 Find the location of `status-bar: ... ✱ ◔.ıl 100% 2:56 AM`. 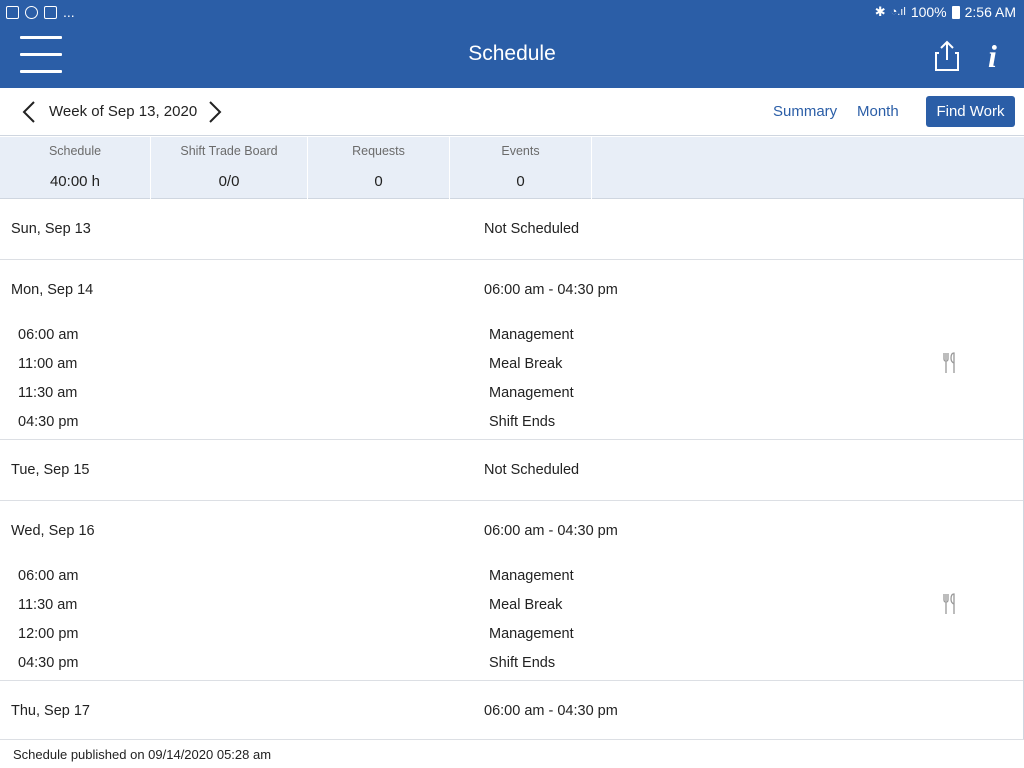

status-bar: ... ✱ ◔.ıl 100% 2:56 AM is located at coordinates (512, 12).